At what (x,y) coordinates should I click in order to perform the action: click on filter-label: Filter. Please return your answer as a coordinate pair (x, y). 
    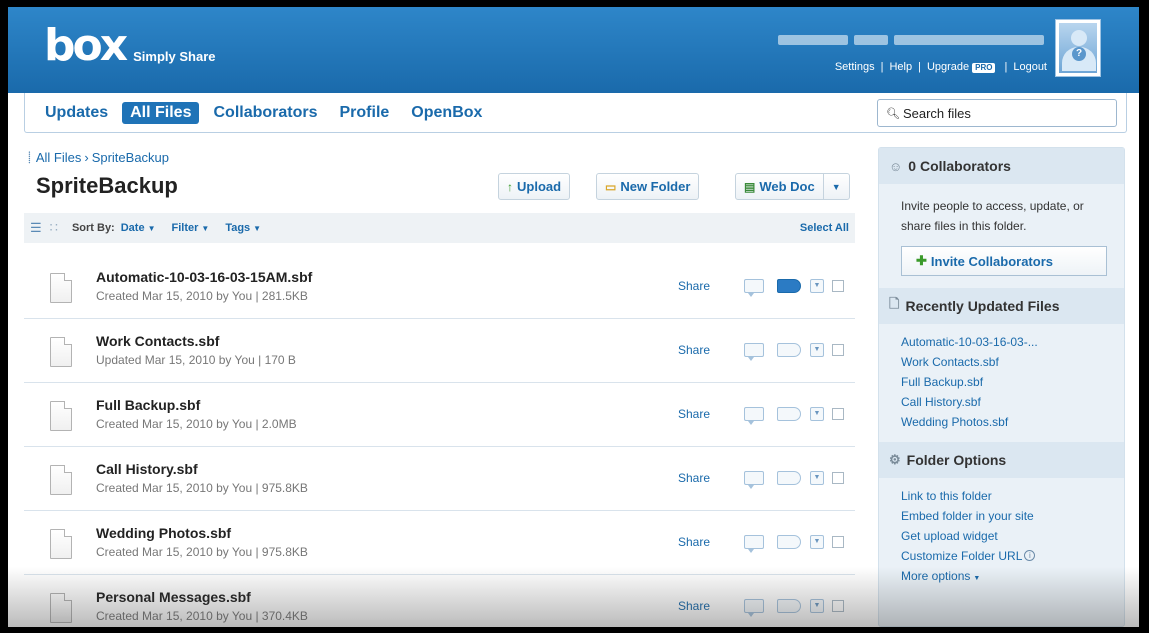
    Looking at the image, I should click on (185, 228).